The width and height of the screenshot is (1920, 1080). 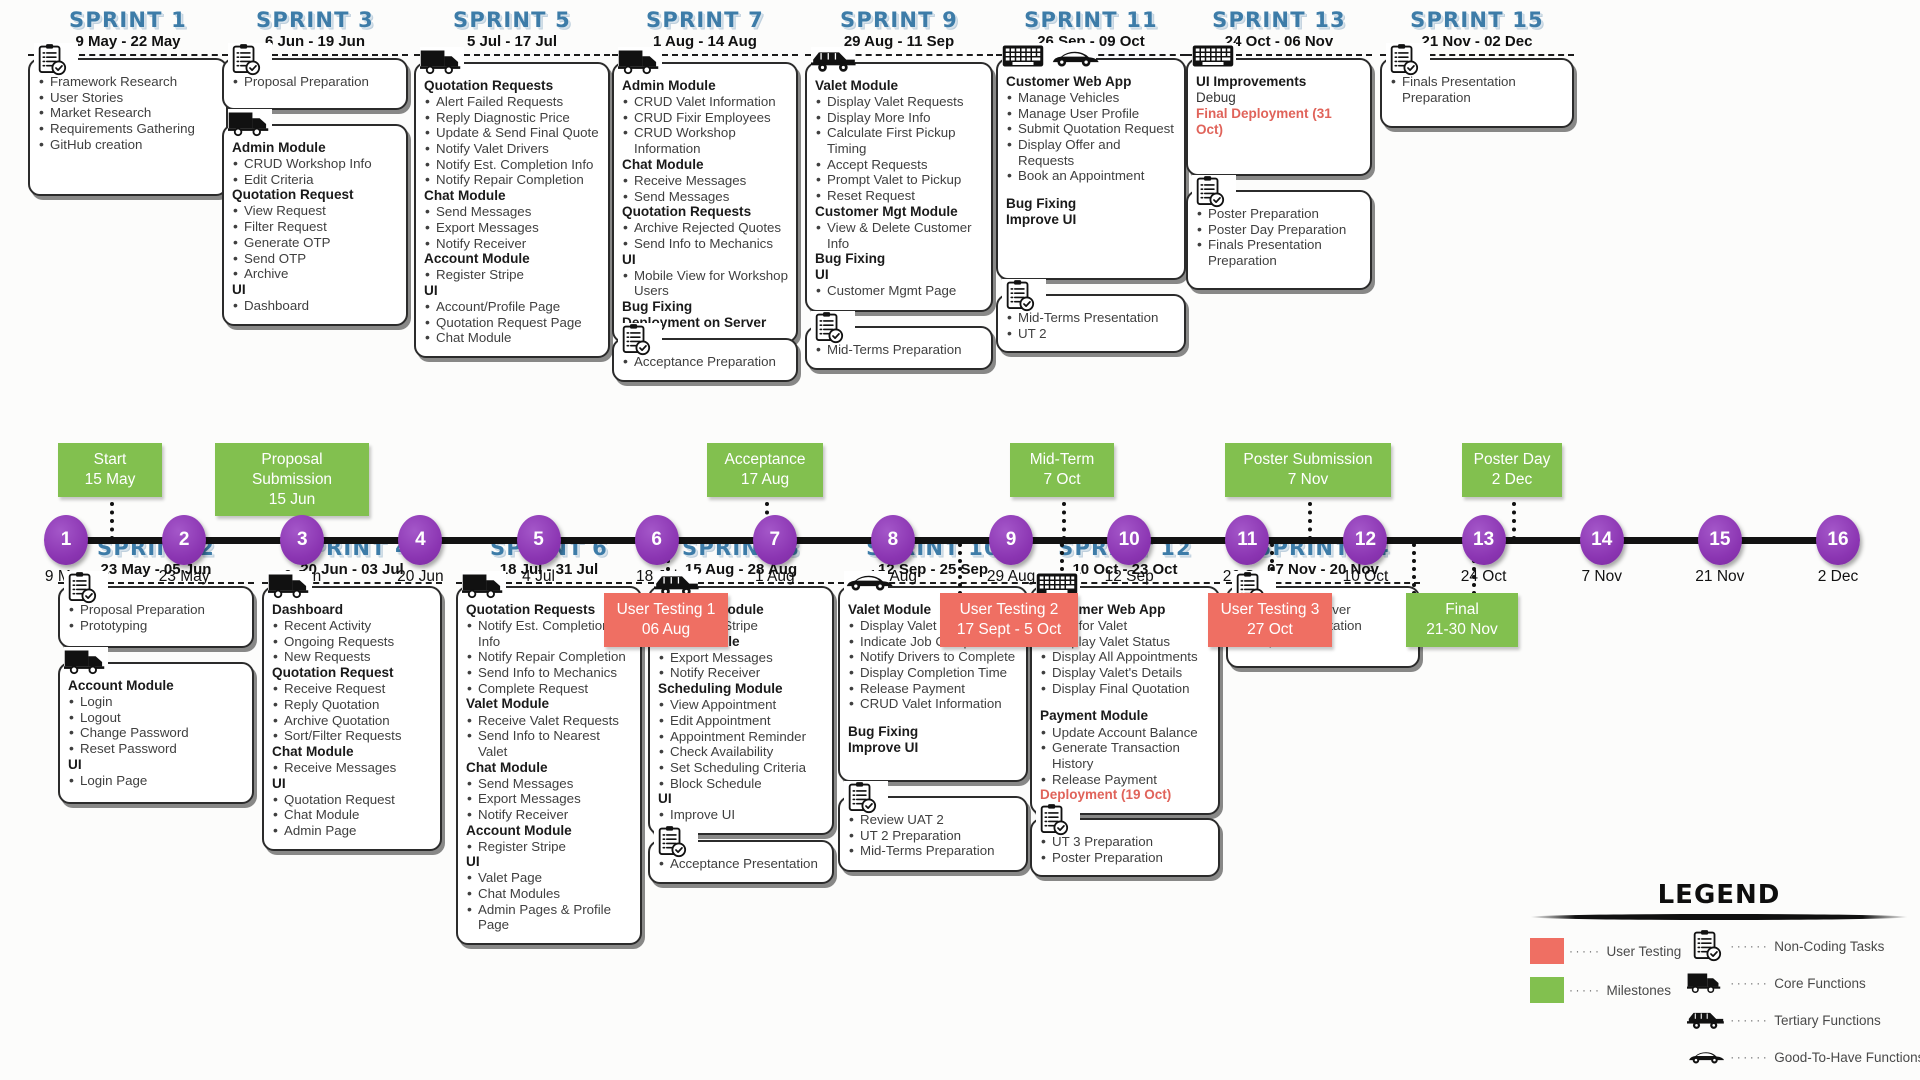 What do you see at coordinates (1270, 629) in the screenshot?
I see `user-testing-date: 27 Oct` at bounding box center [1270, 629].